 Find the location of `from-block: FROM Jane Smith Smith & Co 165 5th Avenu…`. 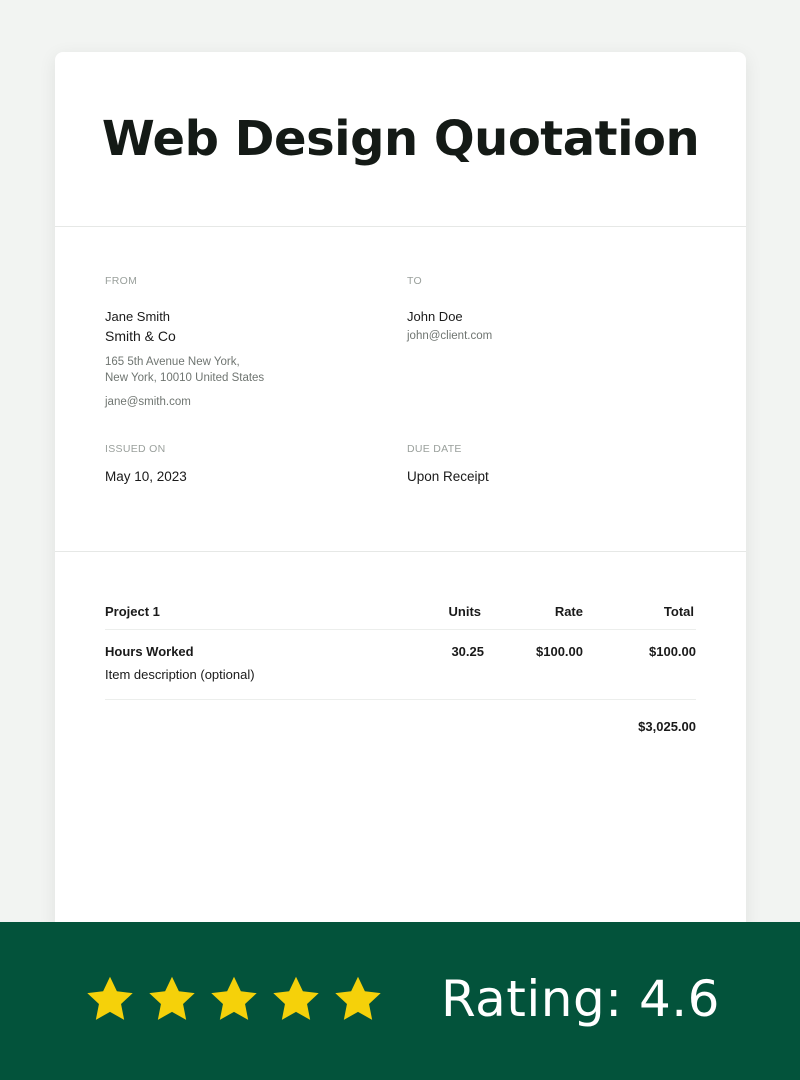

from-block: FROM Jane Smith Smith & Co 165 5th Avenu… is located at coordinates (184, 342).